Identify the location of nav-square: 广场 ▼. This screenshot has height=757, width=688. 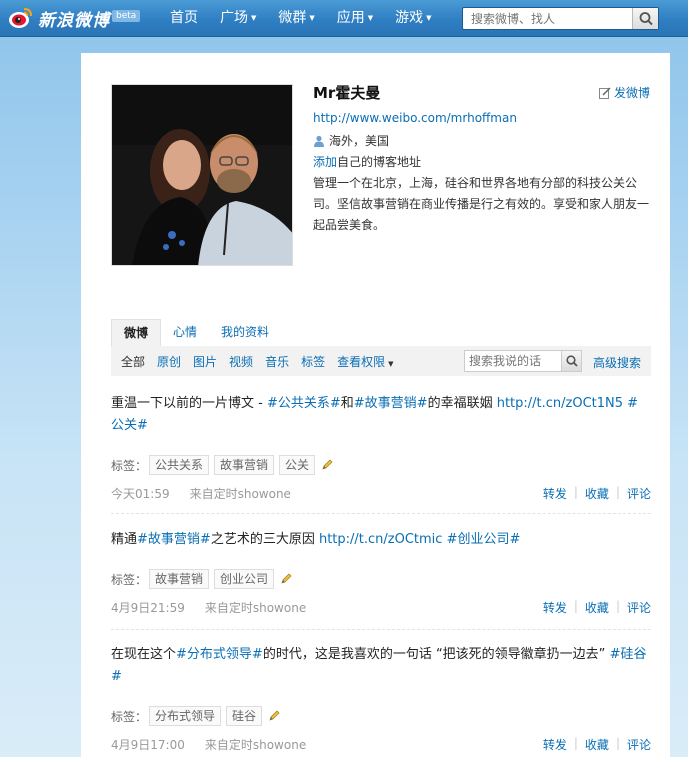
(238, 18).